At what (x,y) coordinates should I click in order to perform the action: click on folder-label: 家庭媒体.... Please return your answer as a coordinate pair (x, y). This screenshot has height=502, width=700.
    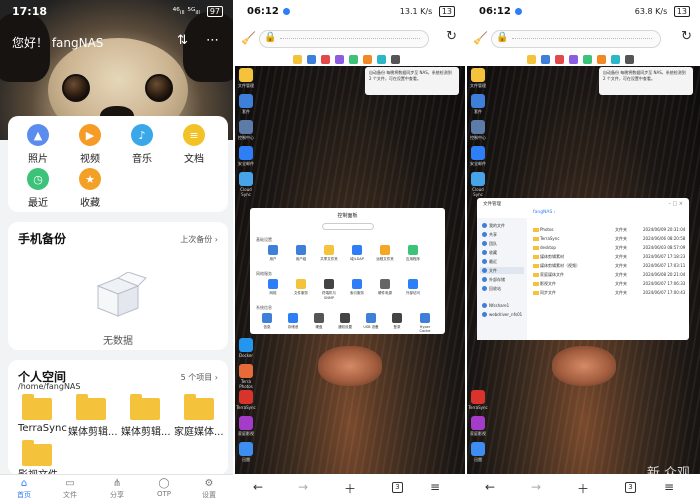
    Looking at the image, I should click on (199, 430).